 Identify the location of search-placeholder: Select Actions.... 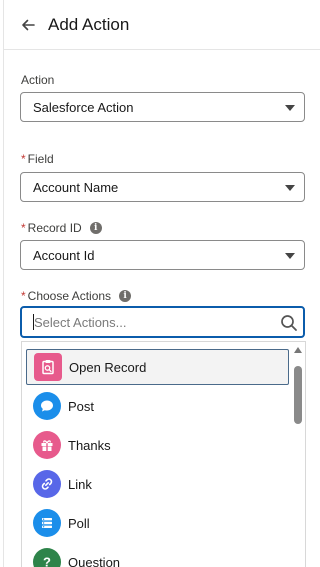
(80, 322).